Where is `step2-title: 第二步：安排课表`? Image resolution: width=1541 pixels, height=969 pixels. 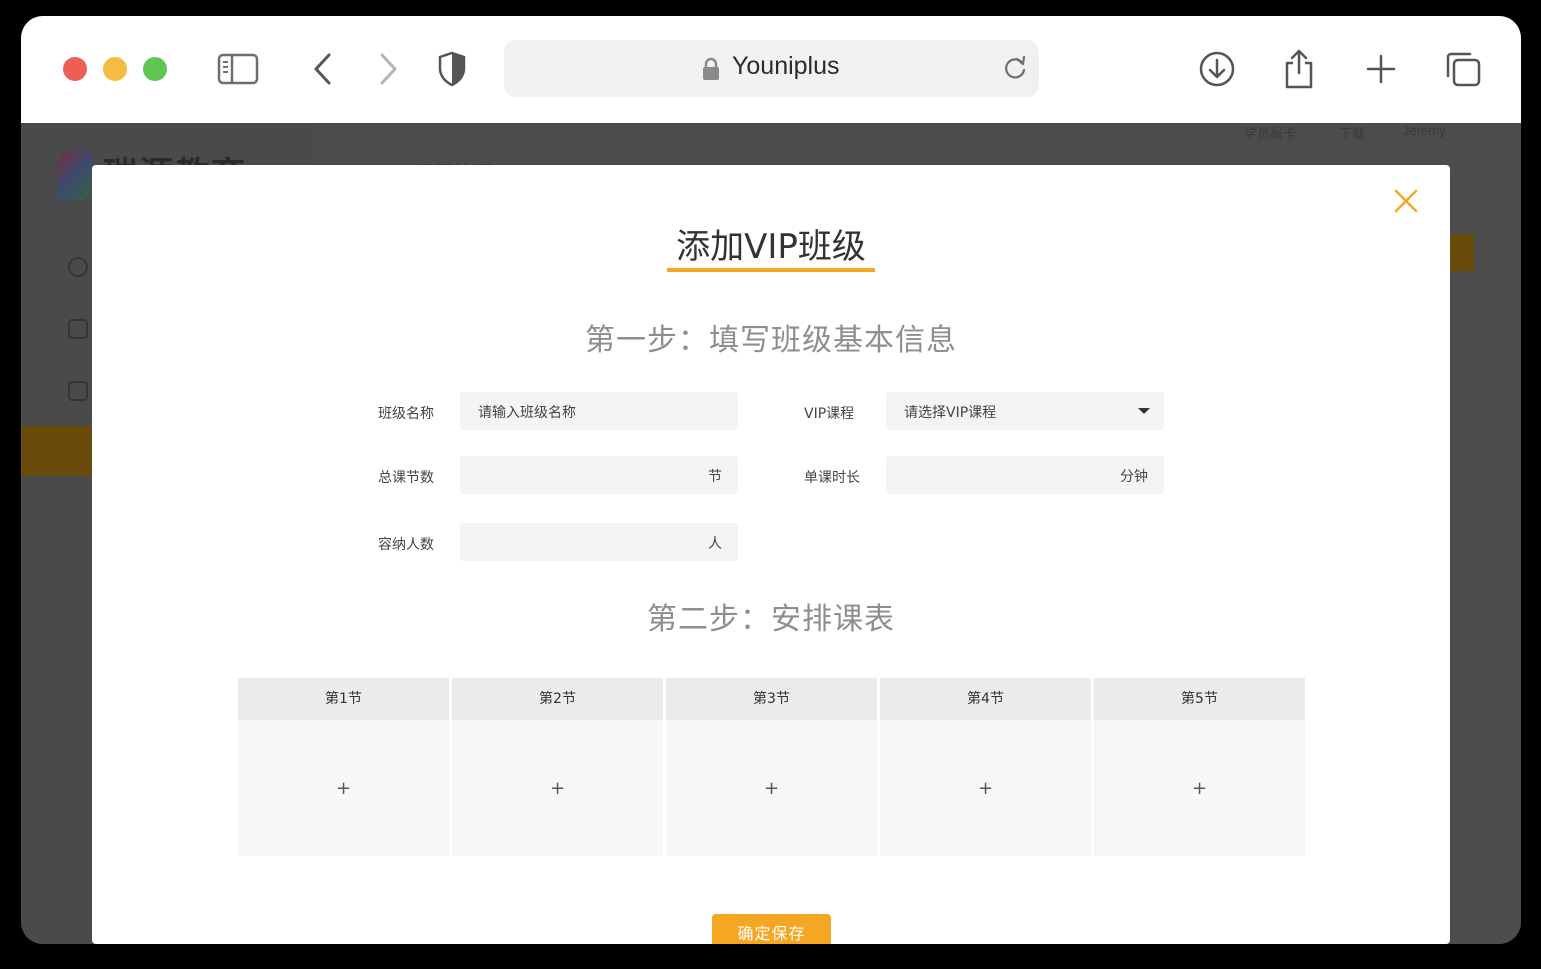 step2-title: 第二步：安排课表 is located at coordinates (771, 619).